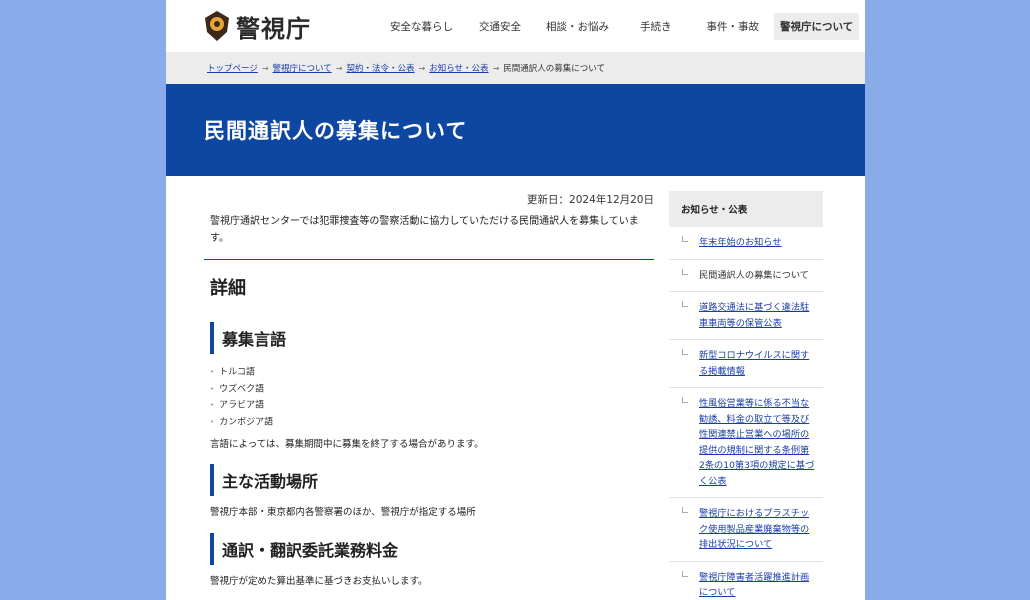 The height and width of the screenshot is (600, 1030). What do you see at coordinates (432, 372) in the screenshot?
I see `list-item: トルコ語` at bounding box center [432, 372].